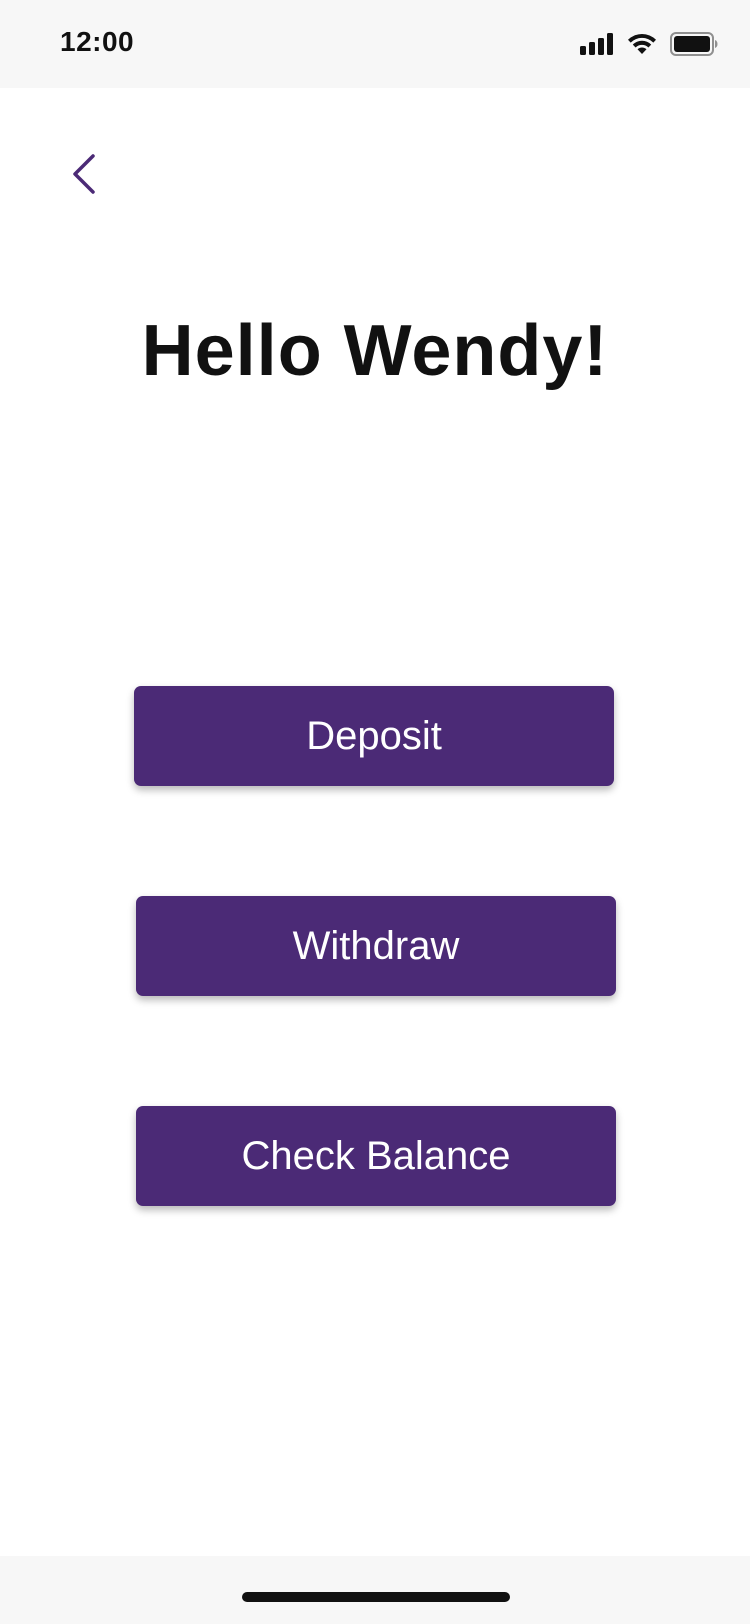 The width and height of the screenshot is (750, 1624). I want to click on check-balance-button: Check Balance, so click(376, 1156).